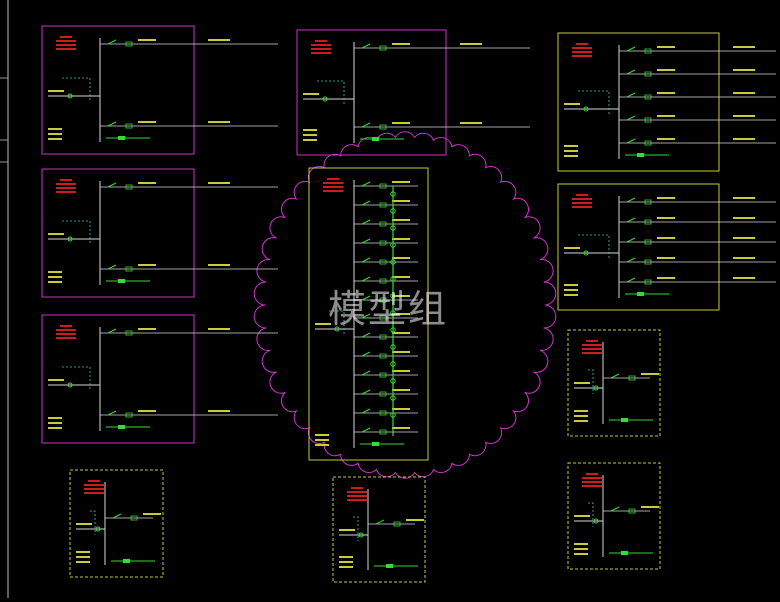  Describe the element at coordinates (614, 383) in the screenshot. I see `panel-p10` at that location.